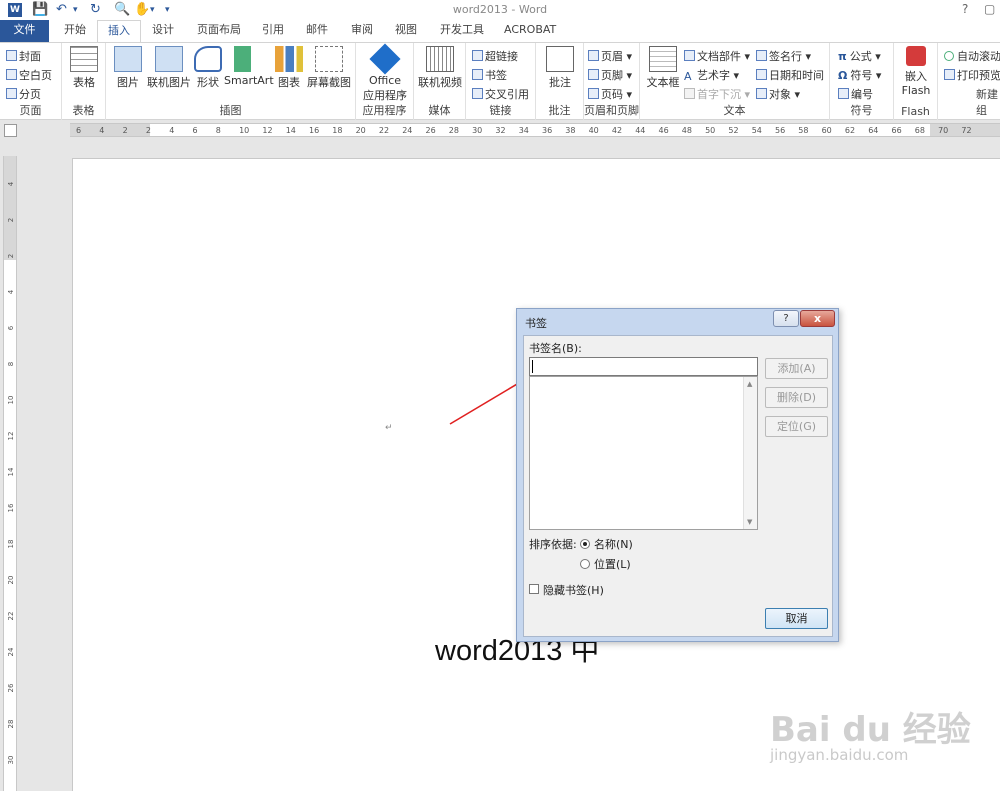  What do you see at coordinates (711, 75) in the screenshot?
I see `wordart-button: A 艺术字 ▾` at bounding box center [711, 75].